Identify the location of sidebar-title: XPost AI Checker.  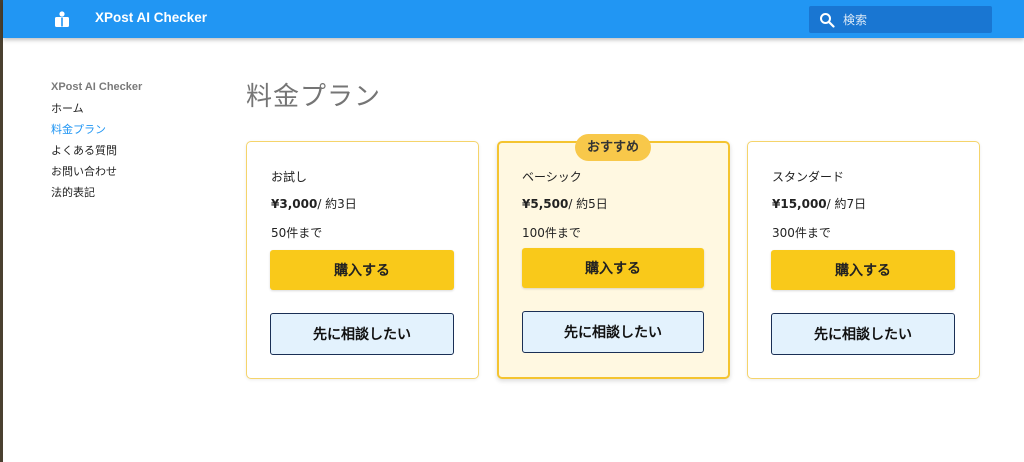
(97, 87).